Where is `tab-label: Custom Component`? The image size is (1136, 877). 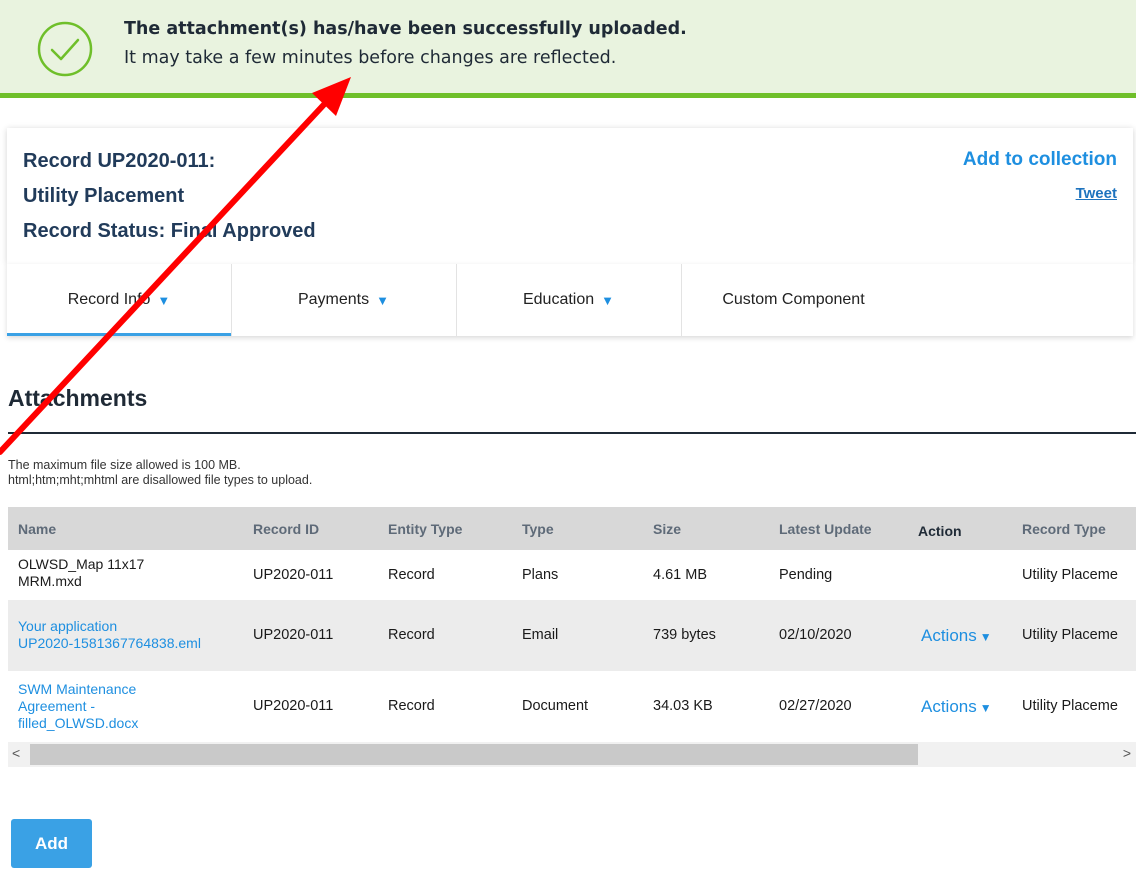 tab-label: Custom Component is located at coordinates (793, 299).